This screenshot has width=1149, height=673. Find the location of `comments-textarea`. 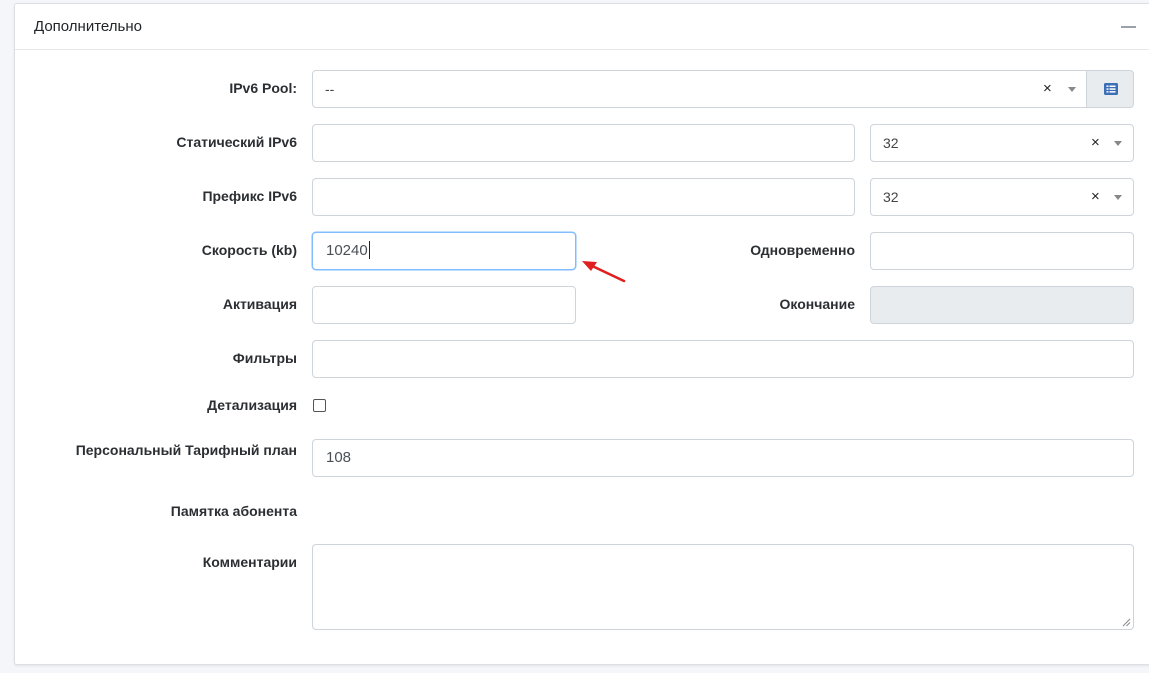

comments-textarea is located at coordinates (723, 587).